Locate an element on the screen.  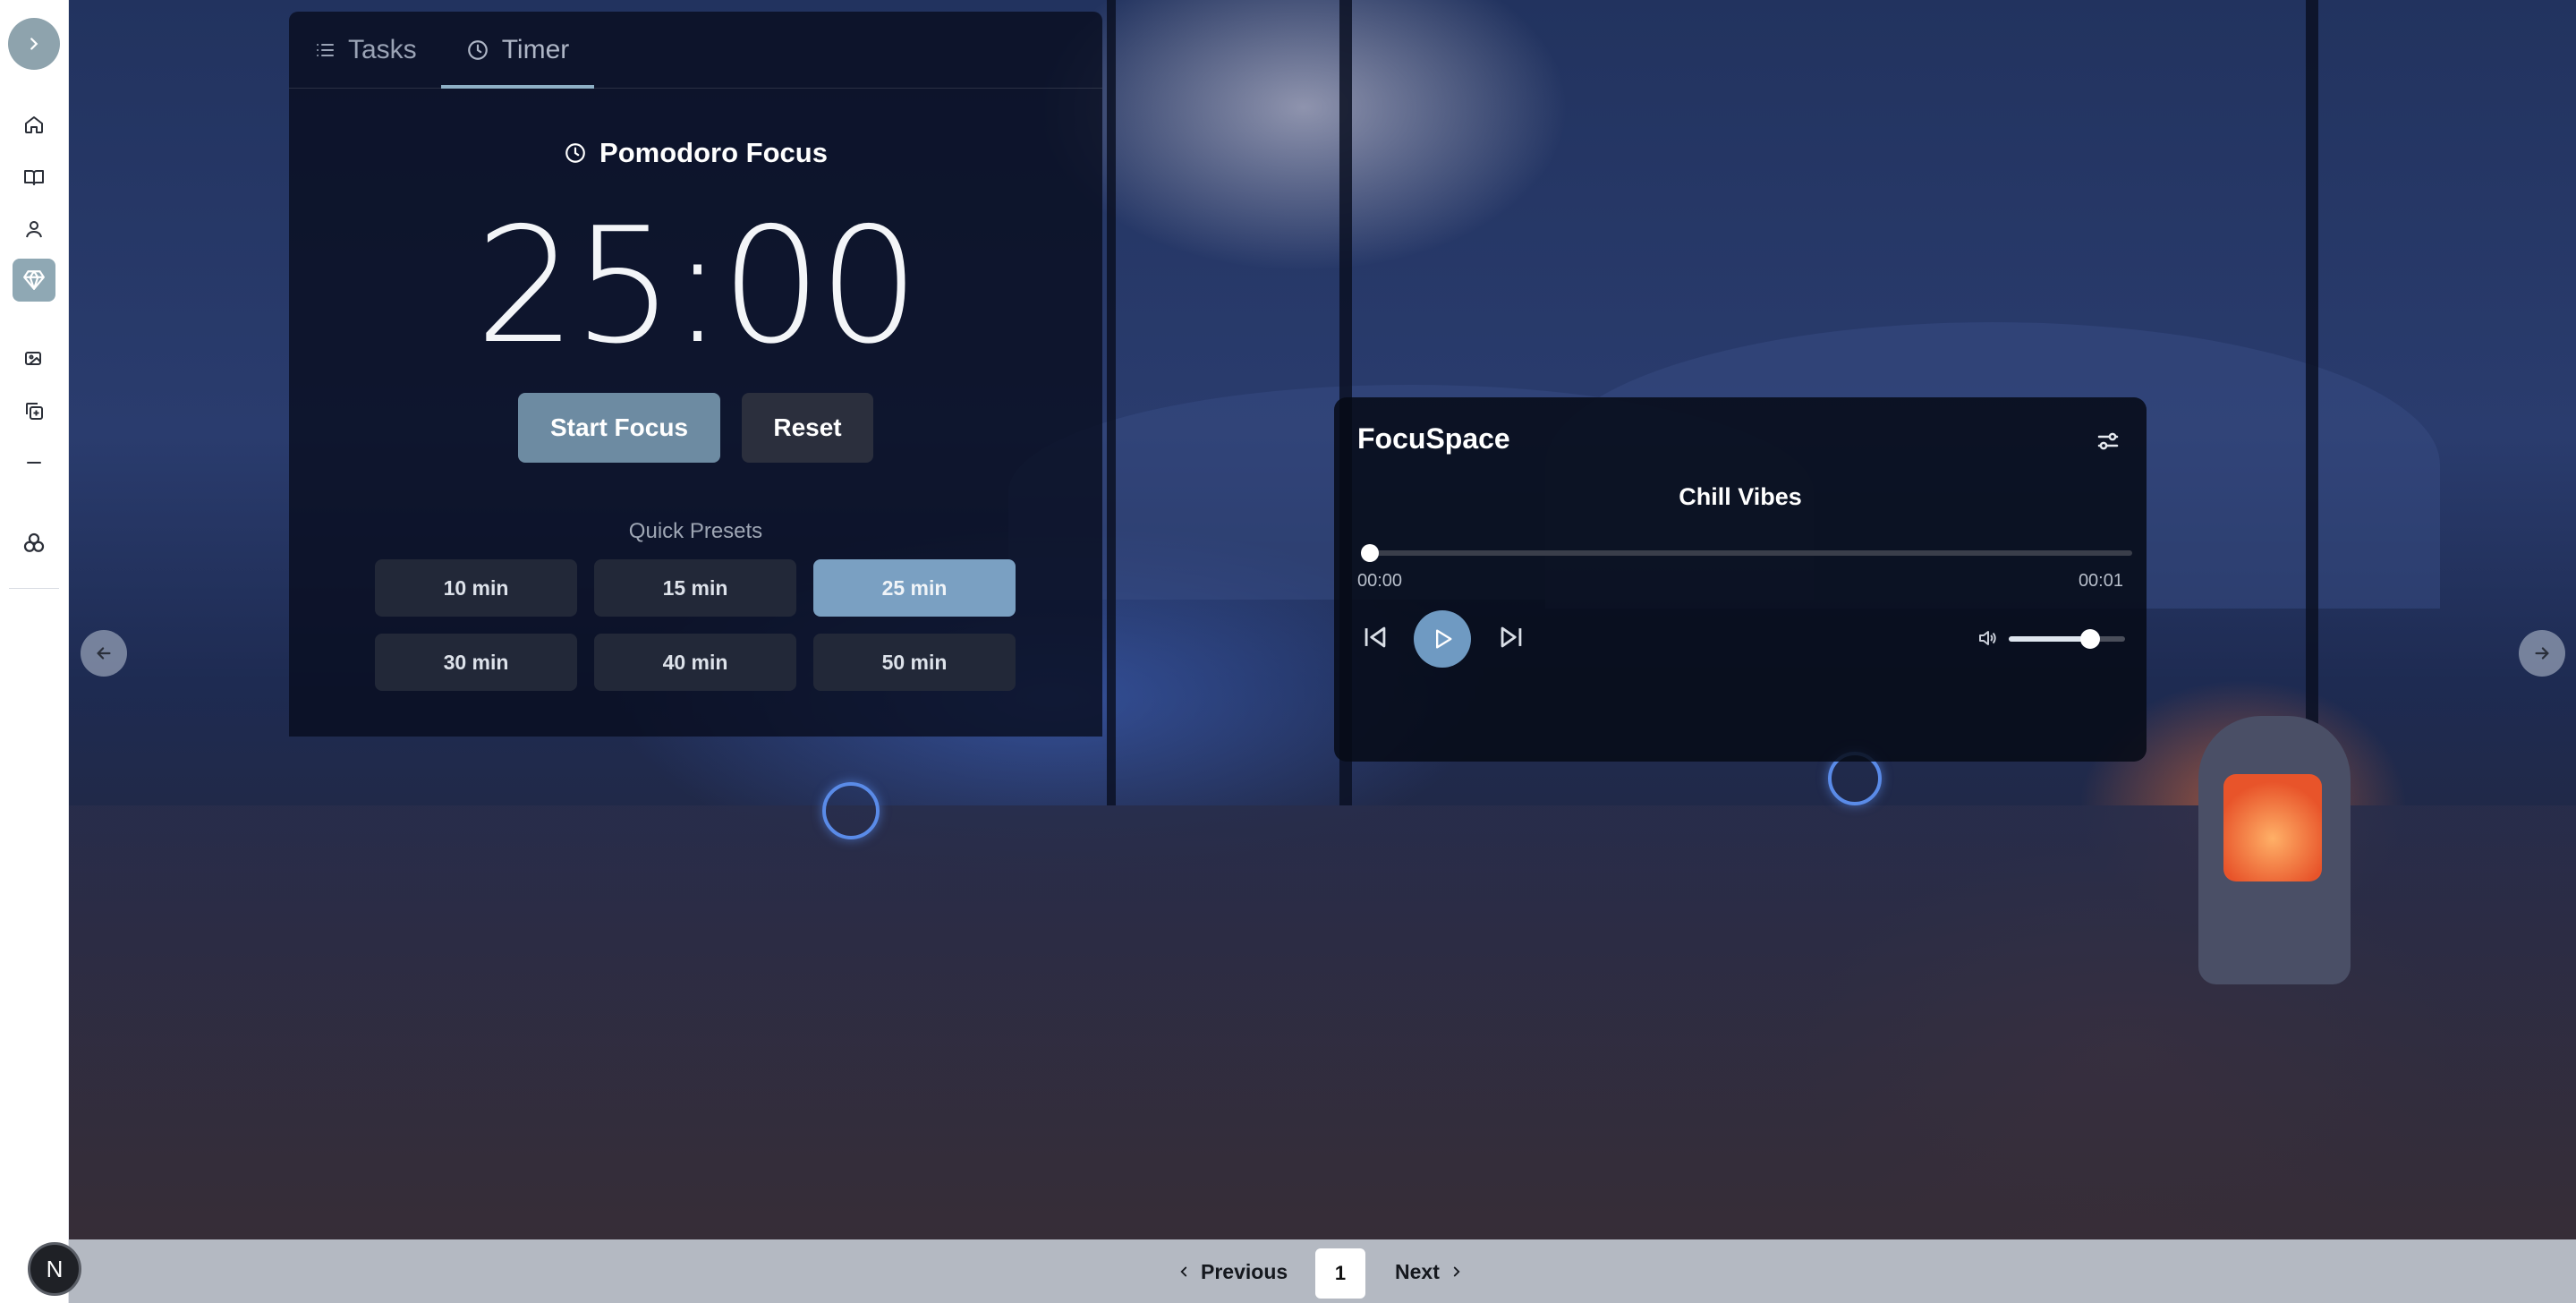
user-icon is located at coordinates (34, 229).